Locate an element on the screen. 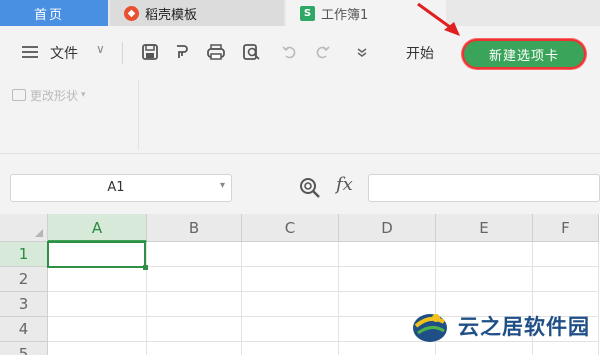 This screenshot has height=355, width=600. formula-input is located at coordinates (484, 188).